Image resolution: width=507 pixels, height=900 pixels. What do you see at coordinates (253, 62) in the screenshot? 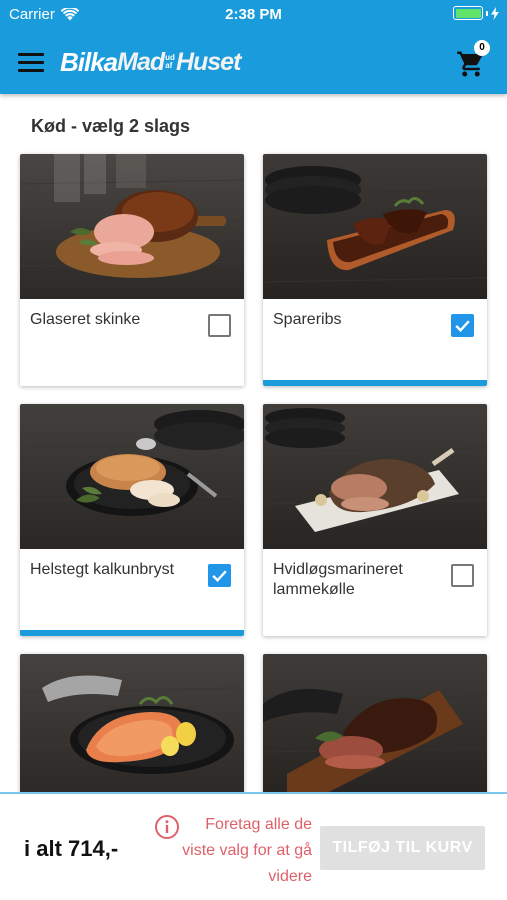
I see `nav-bar: Bilka Mad ud af Huset 0` at bounding box center [253, 62].